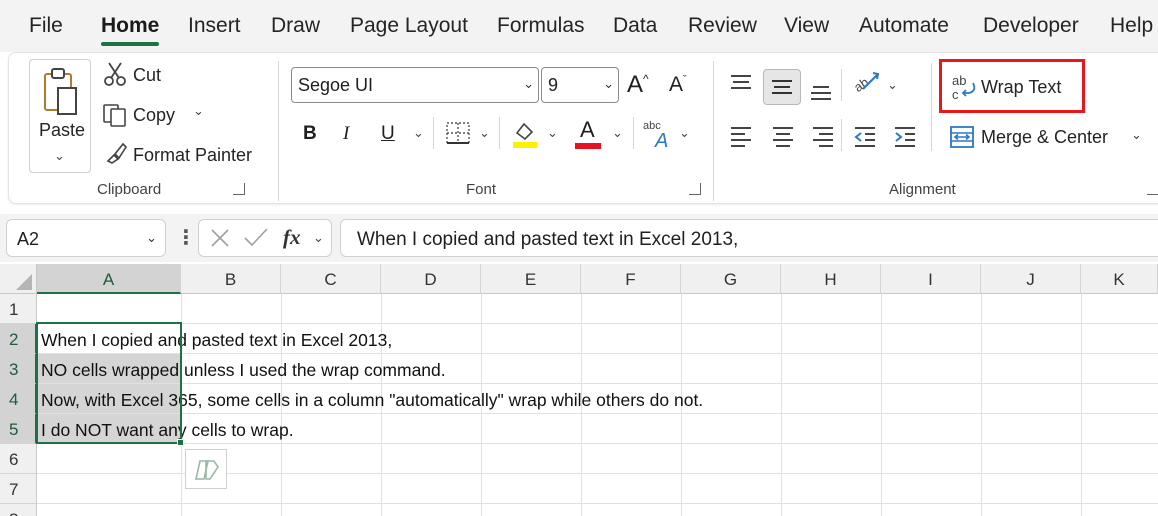 This screenshot has height=516, width=1158. What do you see at coordinates (1131, 26) in the screenshot?
I see `tab-help: Help` at bounding box center [1131, 26].